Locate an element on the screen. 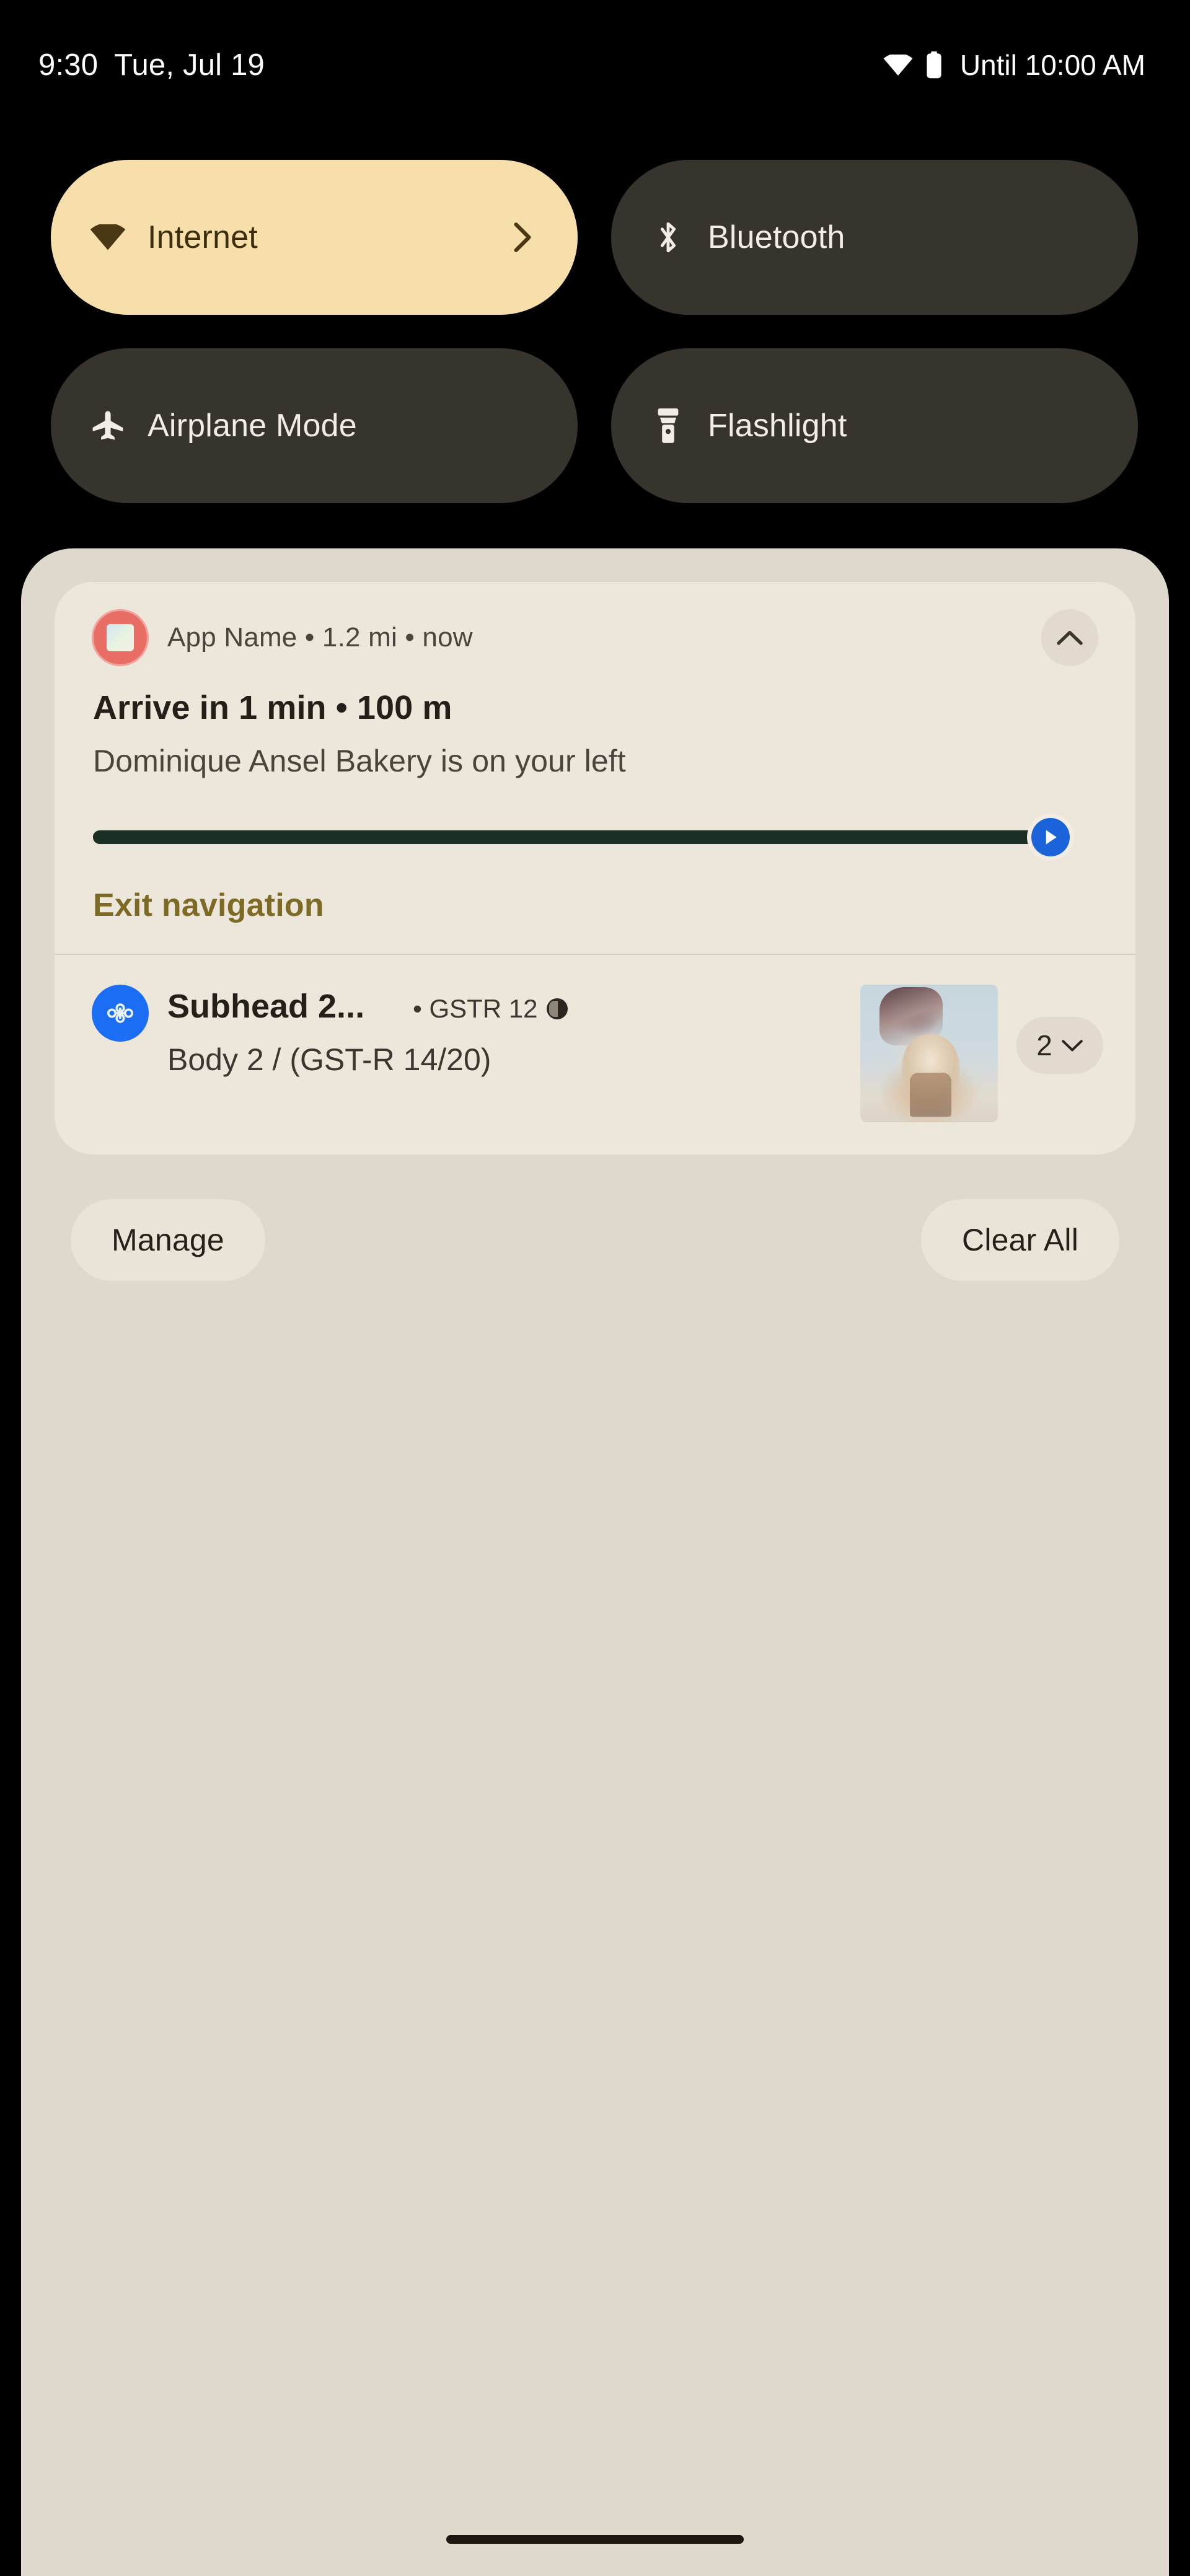  photo-thumbnail is located at coordinates (929, 1053).